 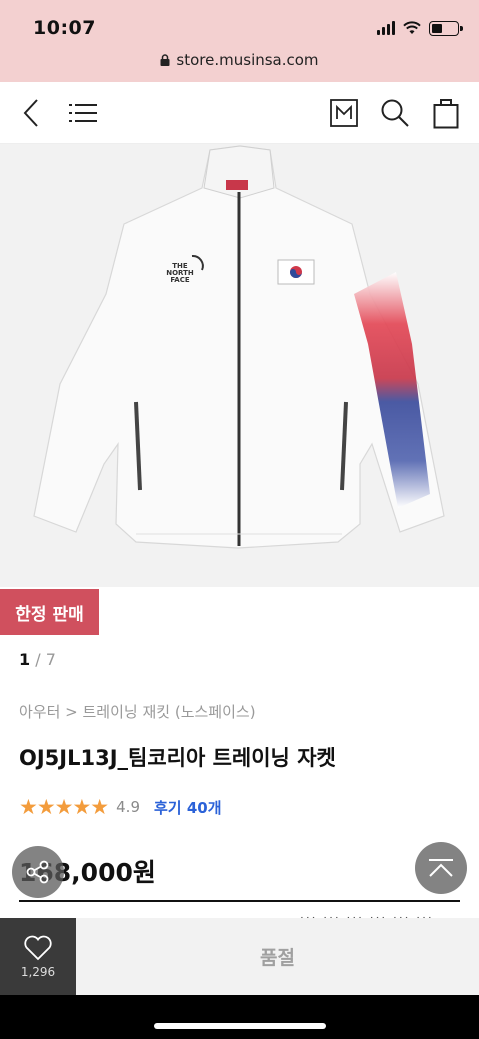 I want to click on menu-button, so click(x=83, y=113).